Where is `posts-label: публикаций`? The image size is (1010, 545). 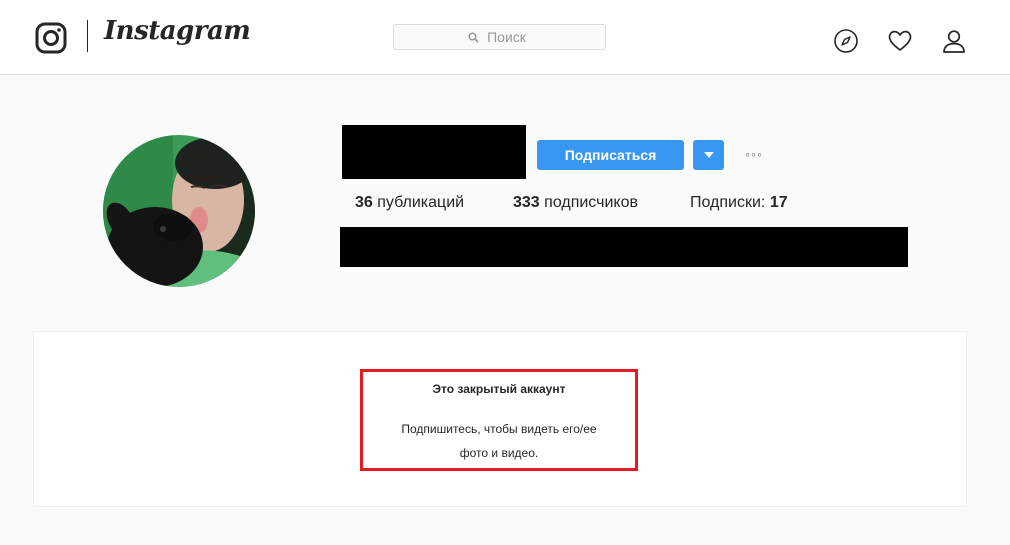 posts-label: публикаций is located at coordinates (418, 202).